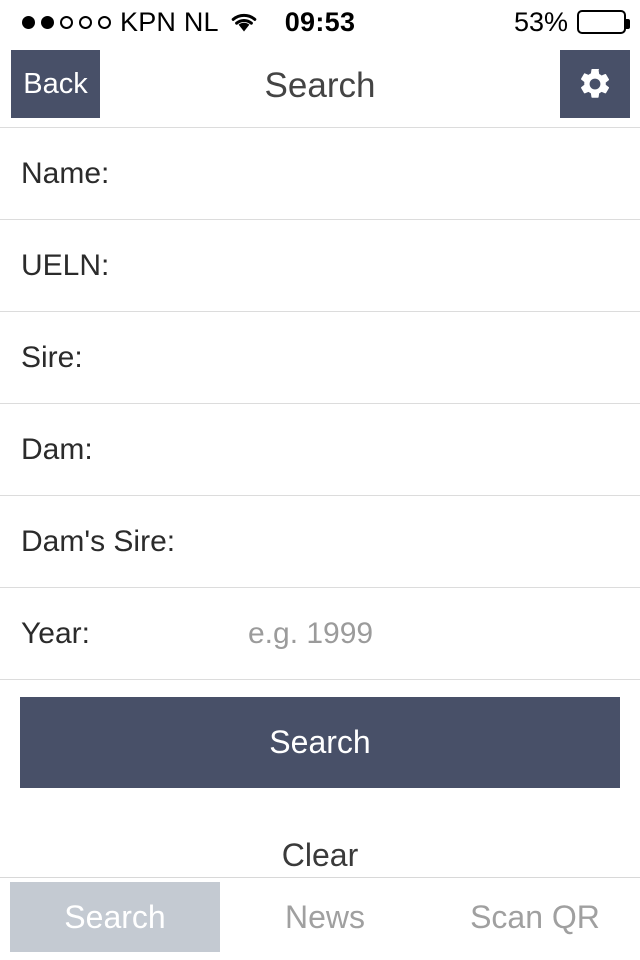 This screenshot has width=640, height=960. I want to click on gear-icon, so click(595, 84).